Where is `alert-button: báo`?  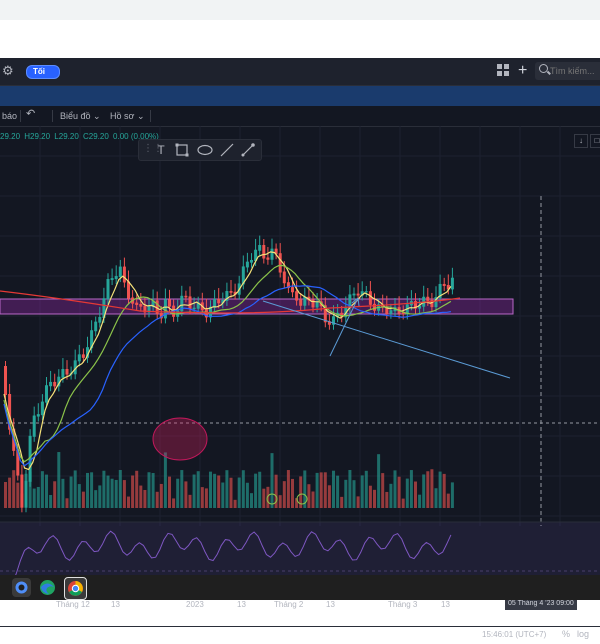
alert-button: báo is located at coordinates (9, 116).